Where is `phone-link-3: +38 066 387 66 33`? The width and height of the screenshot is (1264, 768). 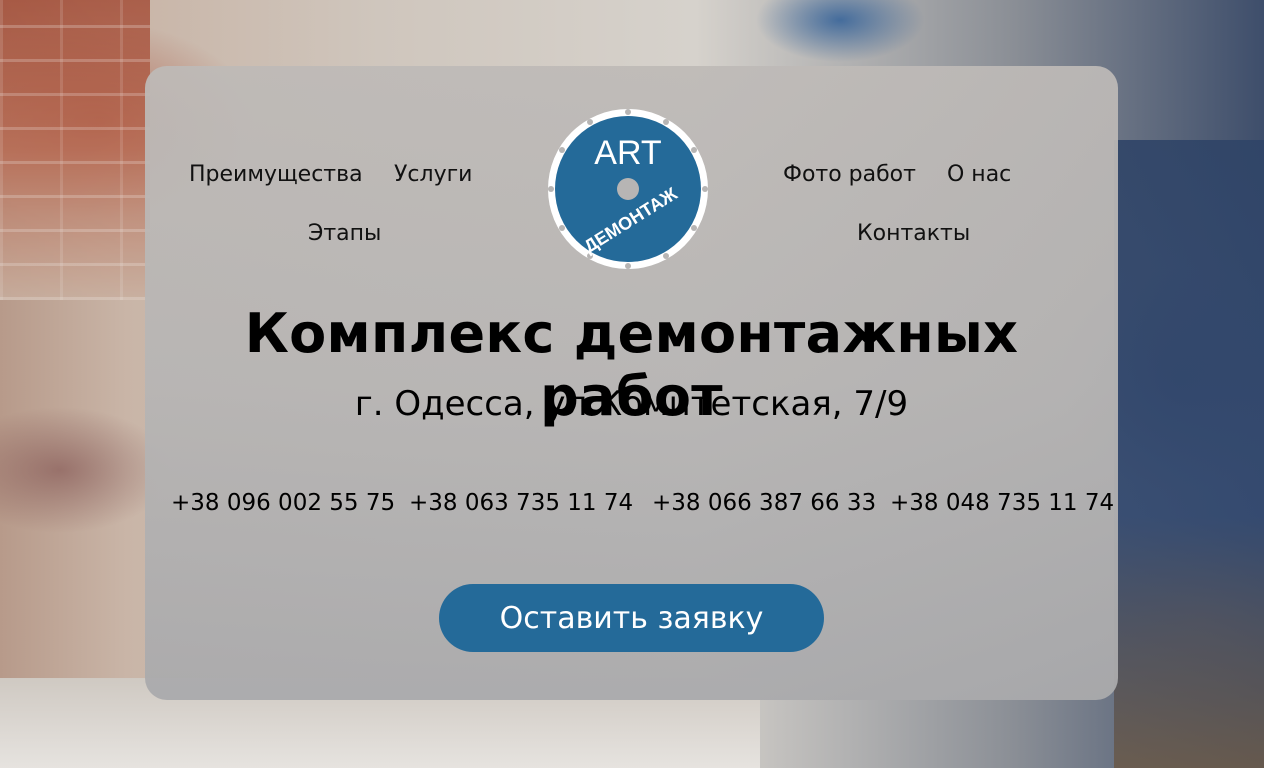 phone-link-3: +38 066 387 66 33 is located at coordinates (764, 503).